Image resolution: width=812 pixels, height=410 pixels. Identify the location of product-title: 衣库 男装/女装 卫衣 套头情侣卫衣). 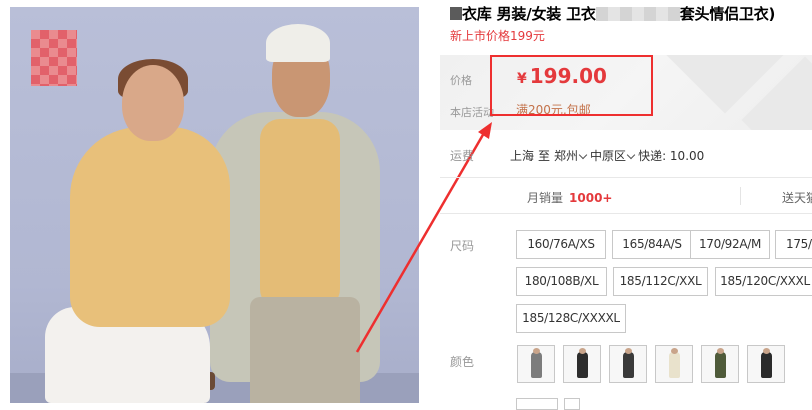
(631, 14).